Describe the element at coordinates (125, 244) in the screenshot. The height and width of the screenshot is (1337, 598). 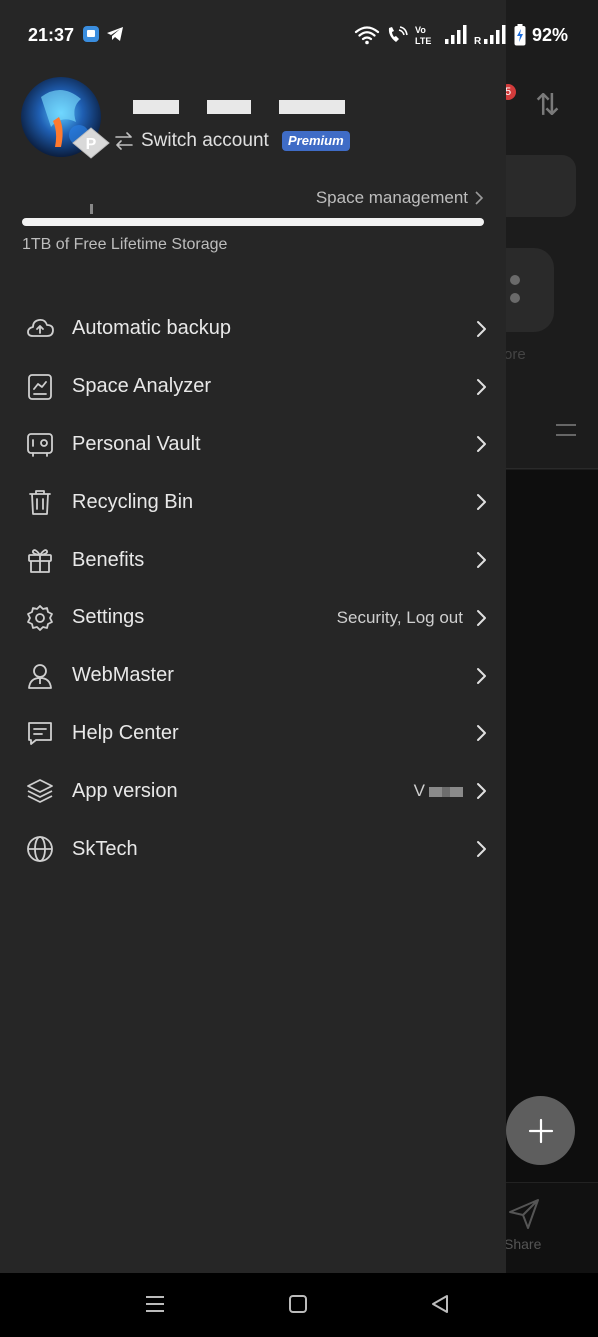
I see `storage-label: 1TB of Free Lifetime Storage` at that location.